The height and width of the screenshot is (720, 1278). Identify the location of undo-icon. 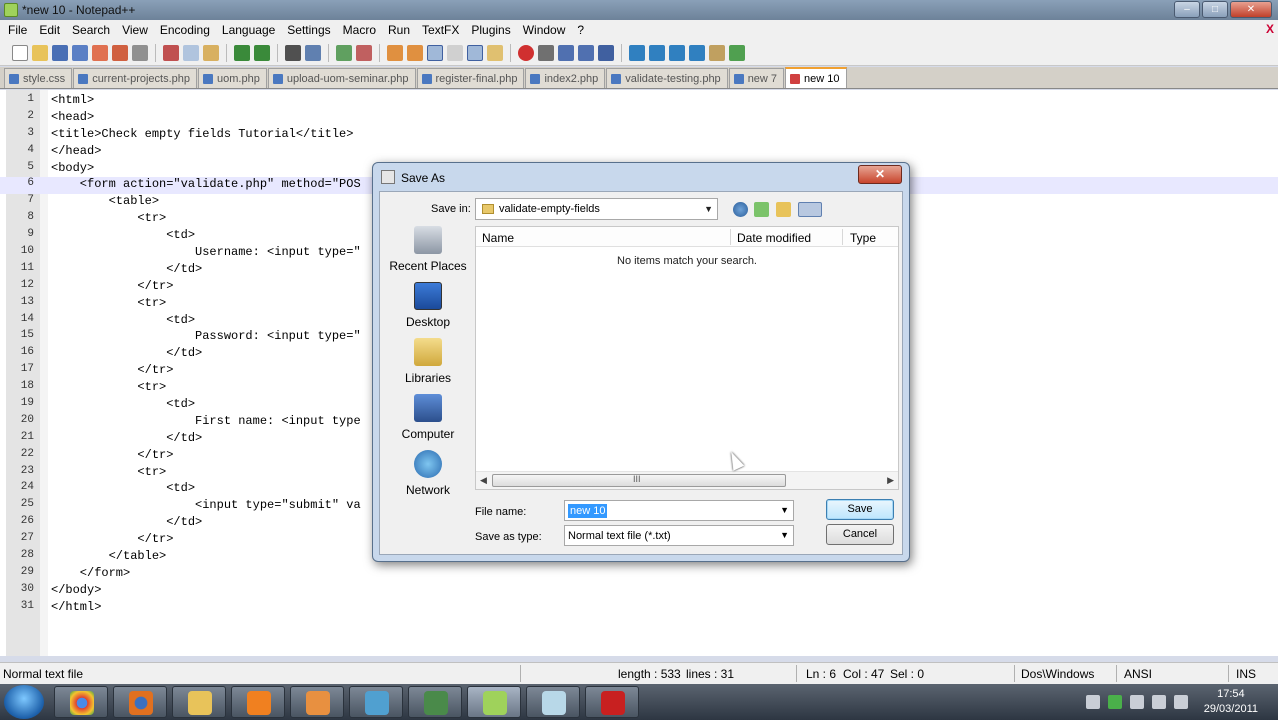
(242, 52).